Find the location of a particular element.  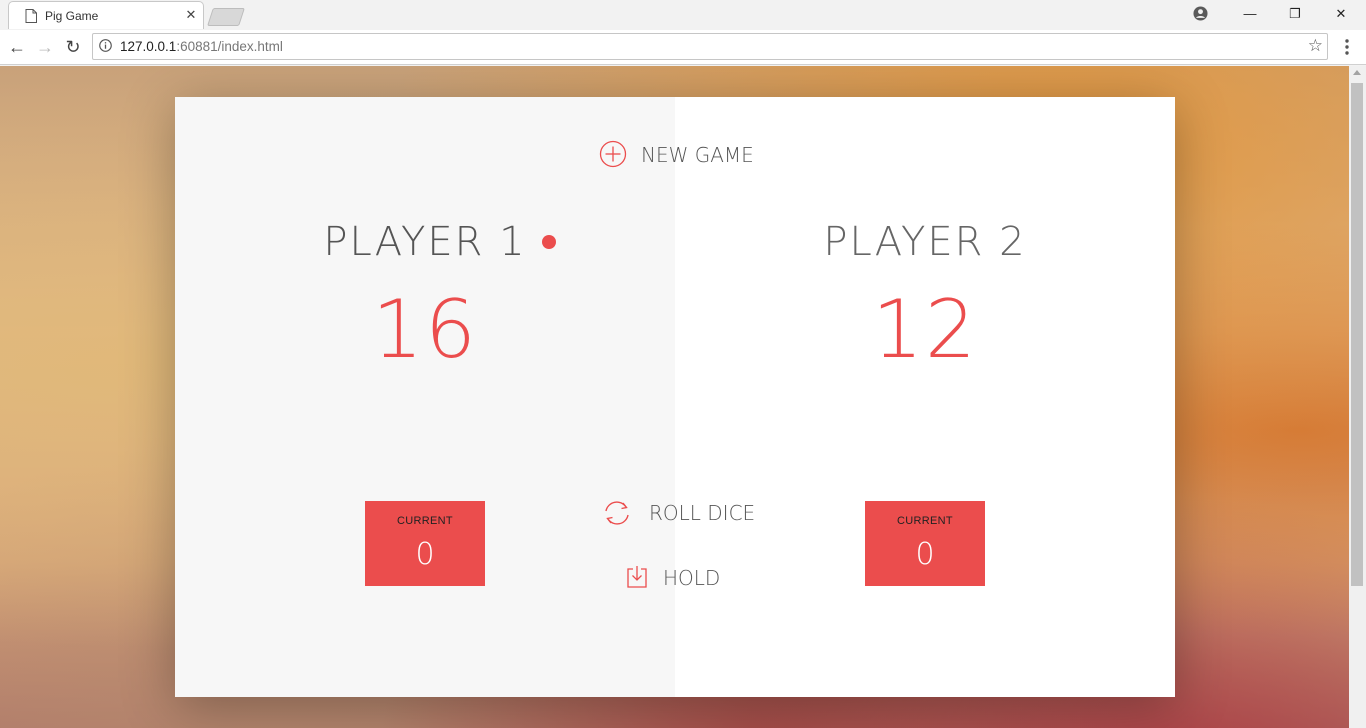

player-1-current-box: CURRENT 0 is located at coordinates (425, 543).